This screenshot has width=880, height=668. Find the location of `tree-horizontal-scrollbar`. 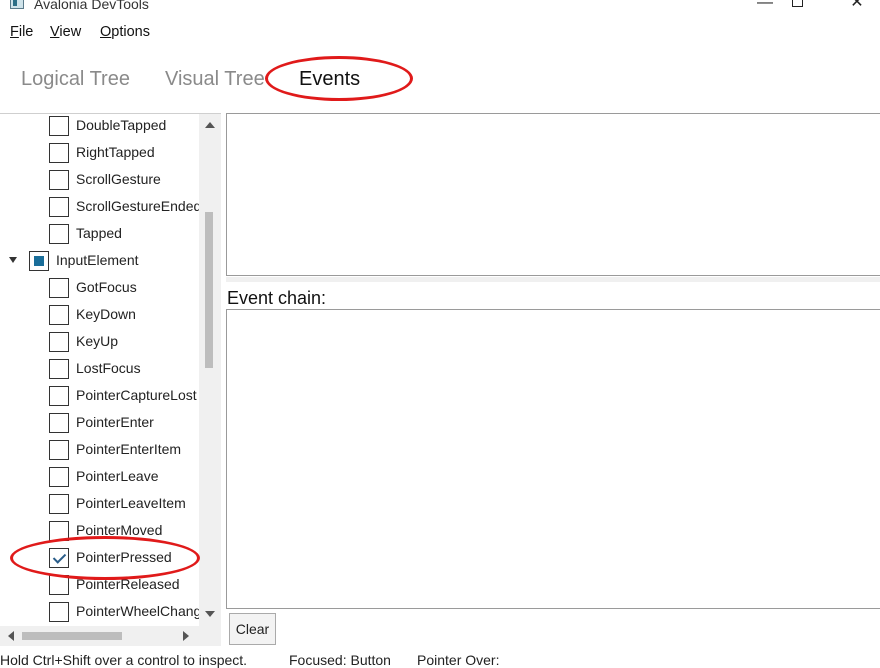

tree-horizontal-scrollbar is located at coordinates (110, 636).